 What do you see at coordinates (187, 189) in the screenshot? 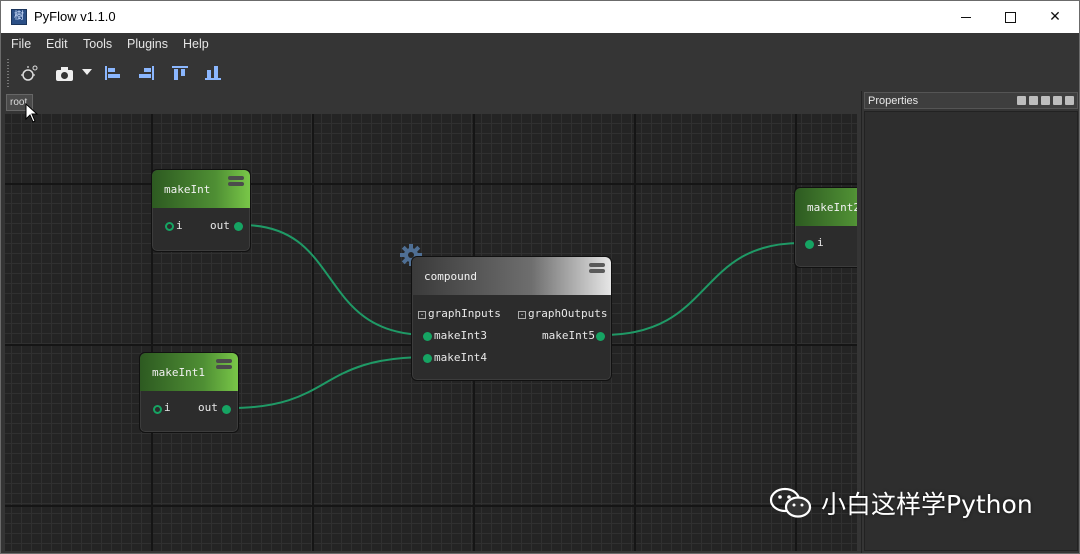
I see `node-title: makeInt` at bounding box center [187, 189].